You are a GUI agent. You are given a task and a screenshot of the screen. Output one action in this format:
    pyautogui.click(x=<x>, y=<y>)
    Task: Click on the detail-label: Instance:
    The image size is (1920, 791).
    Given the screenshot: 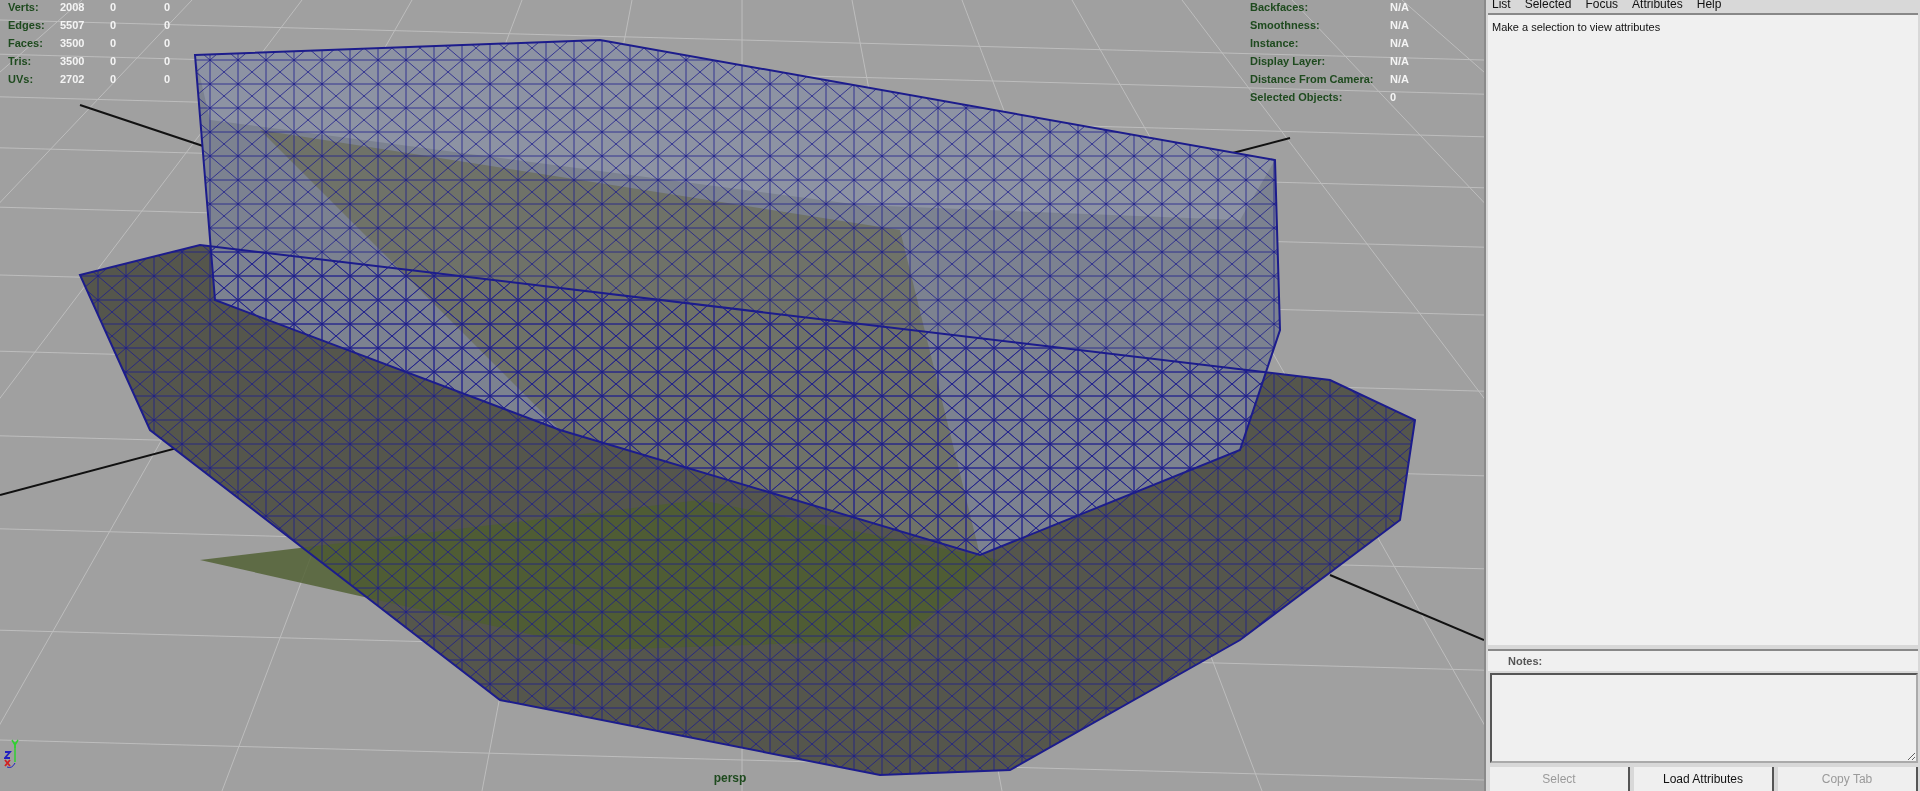 What is the action you would take?
    pyautogui.click(x=1275, y=43)
    